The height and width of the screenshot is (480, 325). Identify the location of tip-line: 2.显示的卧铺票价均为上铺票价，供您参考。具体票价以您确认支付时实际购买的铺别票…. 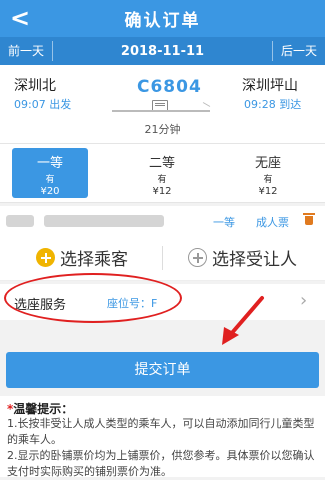
(161, 463).